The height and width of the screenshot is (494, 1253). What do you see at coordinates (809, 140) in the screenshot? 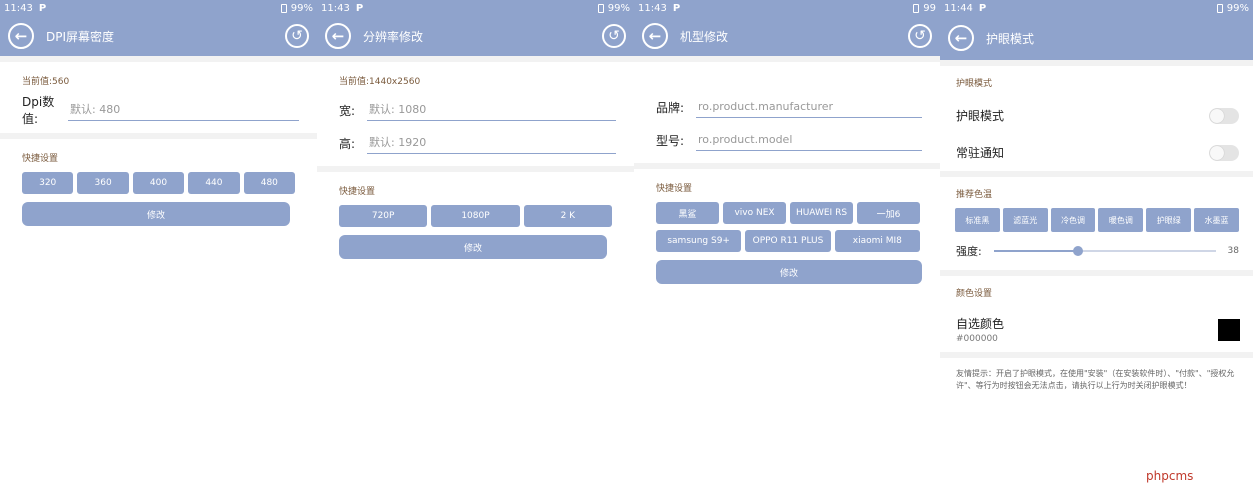
I see `model-input` at bounding box center [809, 140].